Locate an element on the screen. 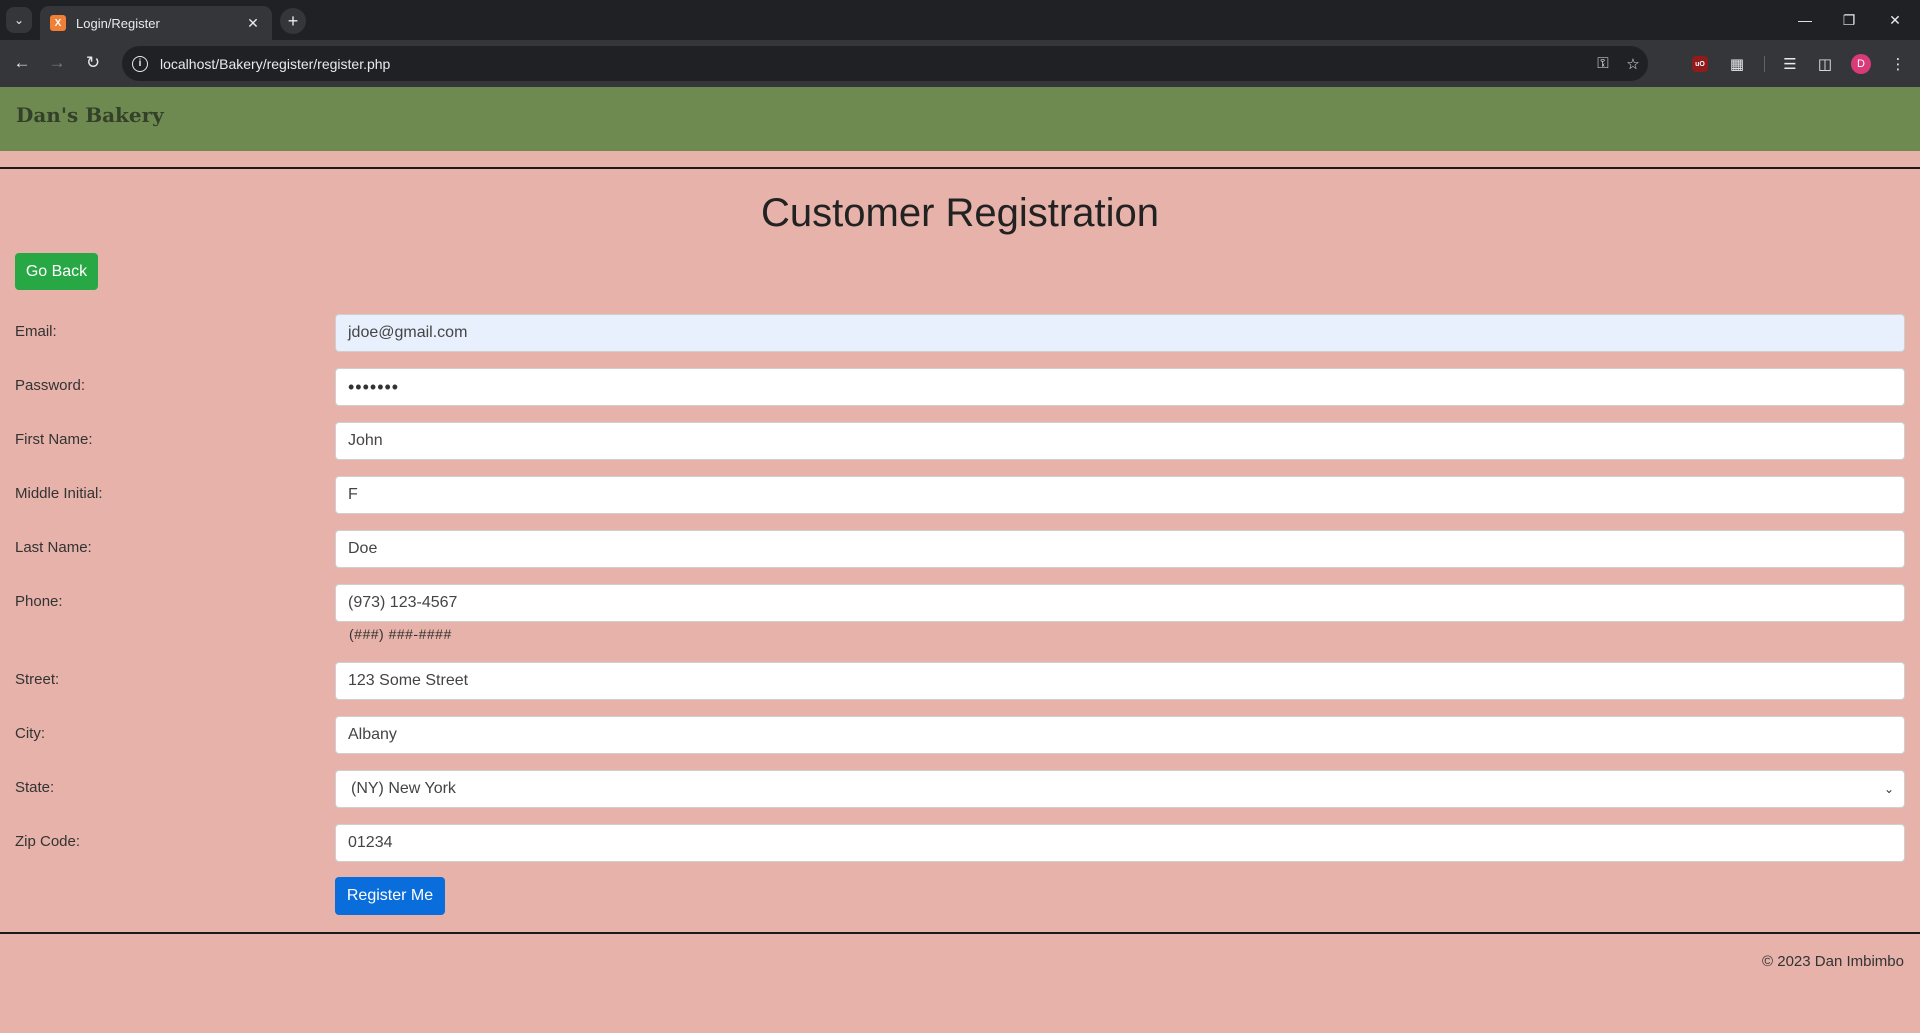 The image size is (1920, 1033). phone-label: Phone: is located at coordinates (39, 601).